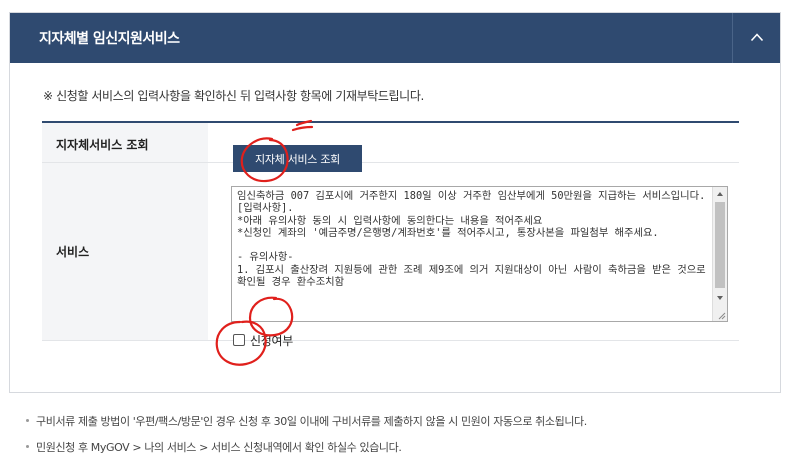  I want to click on service-header-cell: 서비스, so click(125, 251).